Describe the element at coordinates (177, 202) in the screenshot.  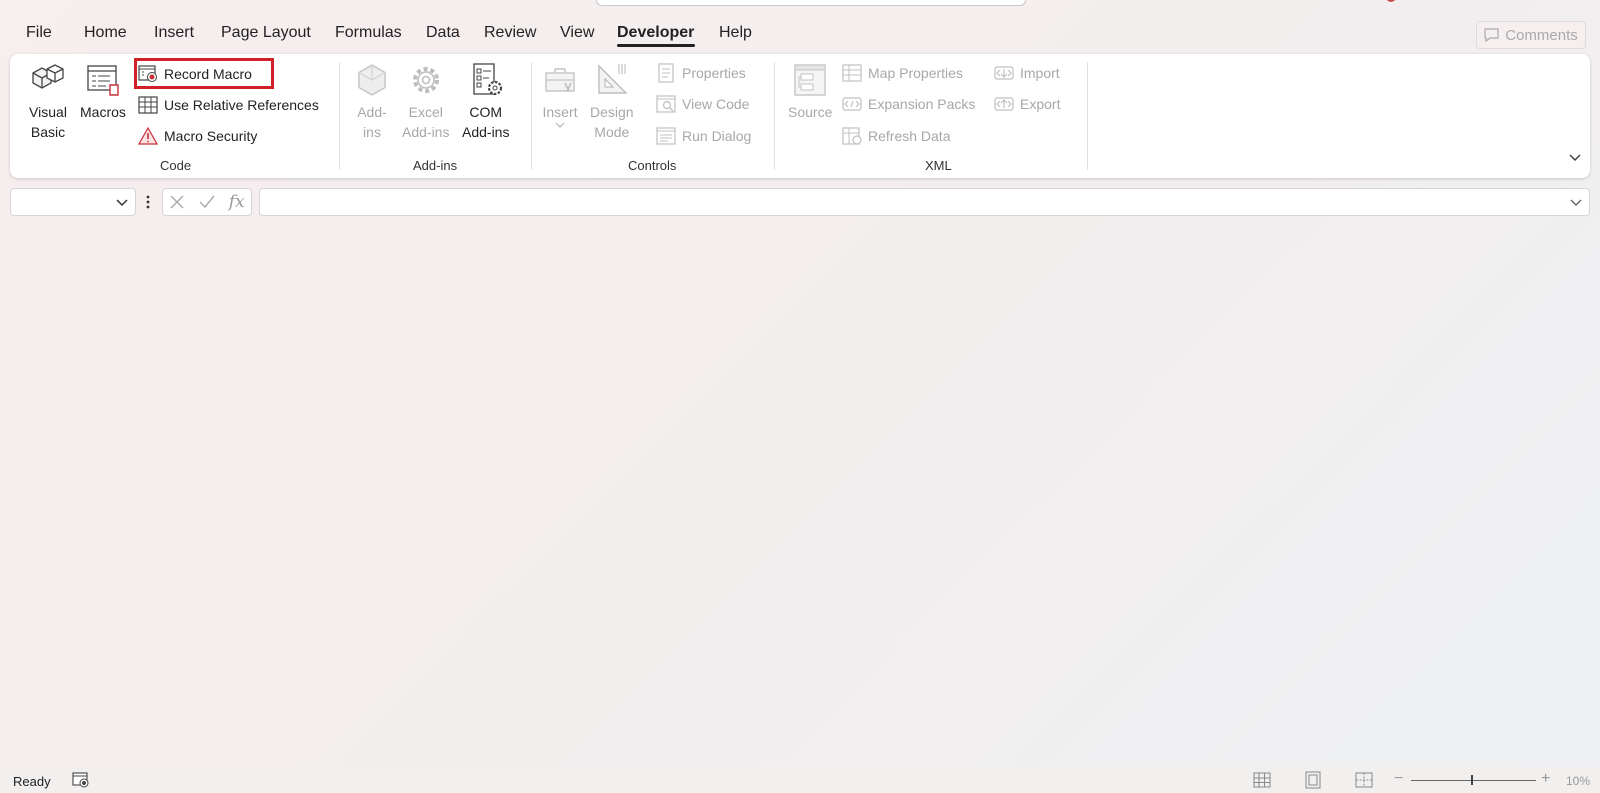
I see `cancel-icon` at that location.